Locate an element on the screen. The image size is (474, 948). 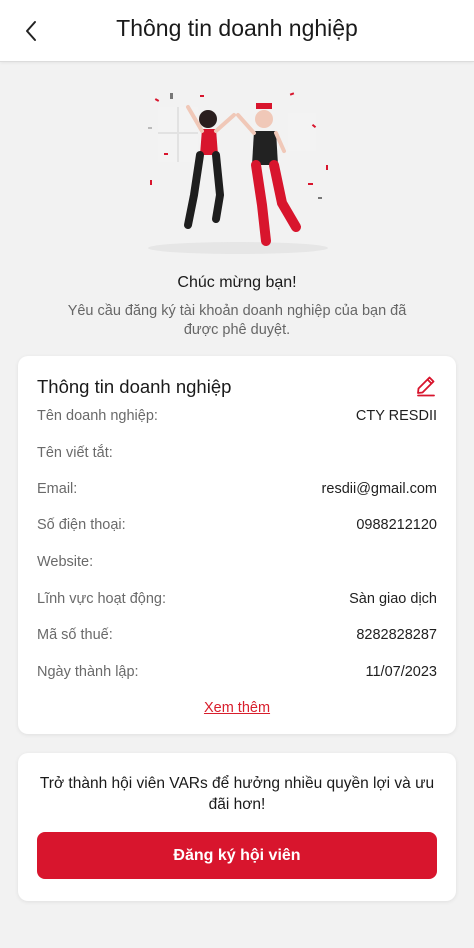
app-header: Thông tin doanh nghiệp is located at coordinates (237, 31).